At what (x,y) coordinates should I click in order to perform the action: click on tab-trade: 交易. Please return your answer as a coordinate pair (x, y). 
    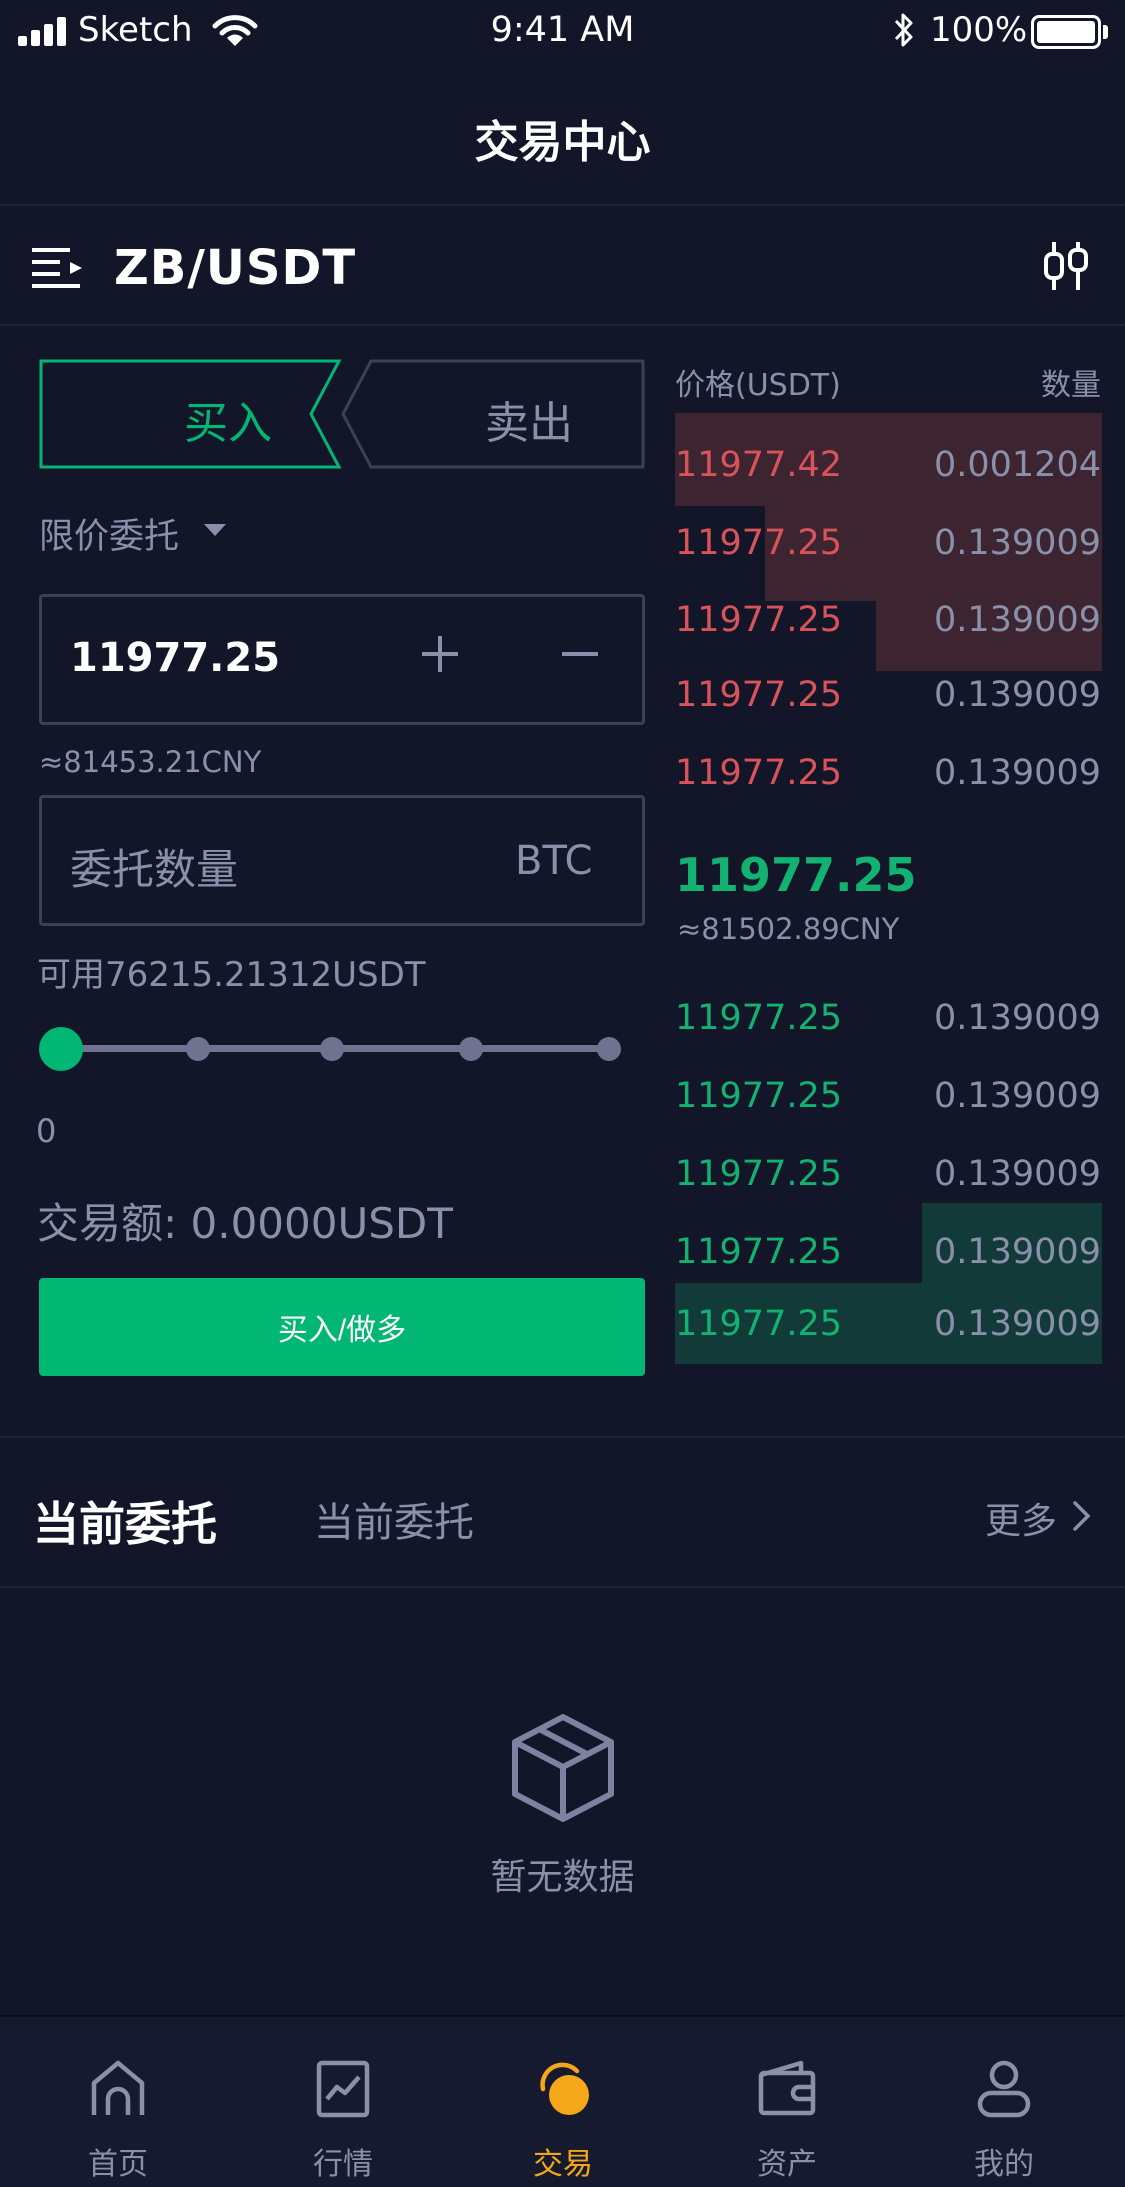
    Looking at the image, I should click on (563, 2120).